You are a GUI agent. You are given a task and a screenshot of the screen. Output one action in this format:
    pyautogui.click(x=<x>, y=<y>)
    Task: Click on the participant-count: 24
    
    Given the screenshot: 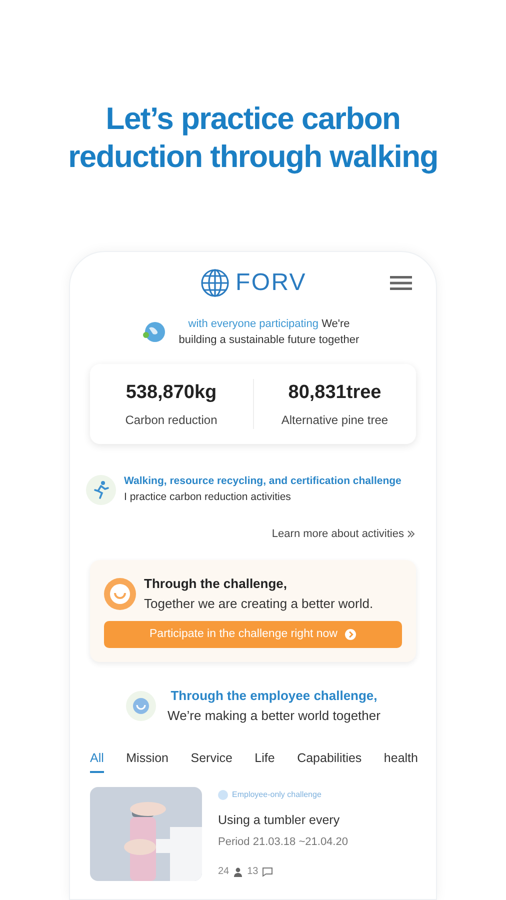 What is the action you would take?
    pyautogui.click(x=224, y=872)
    